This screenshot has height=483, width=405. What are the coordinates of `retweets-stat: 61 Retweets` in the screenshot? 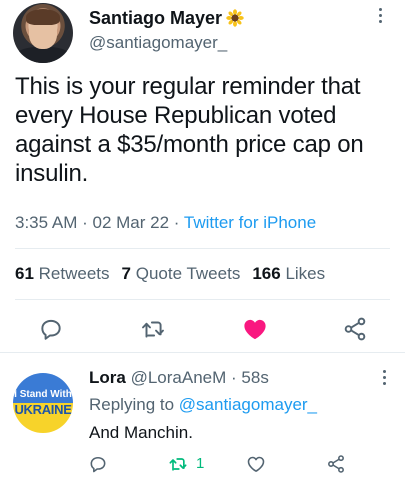 It's located at (62, 273).